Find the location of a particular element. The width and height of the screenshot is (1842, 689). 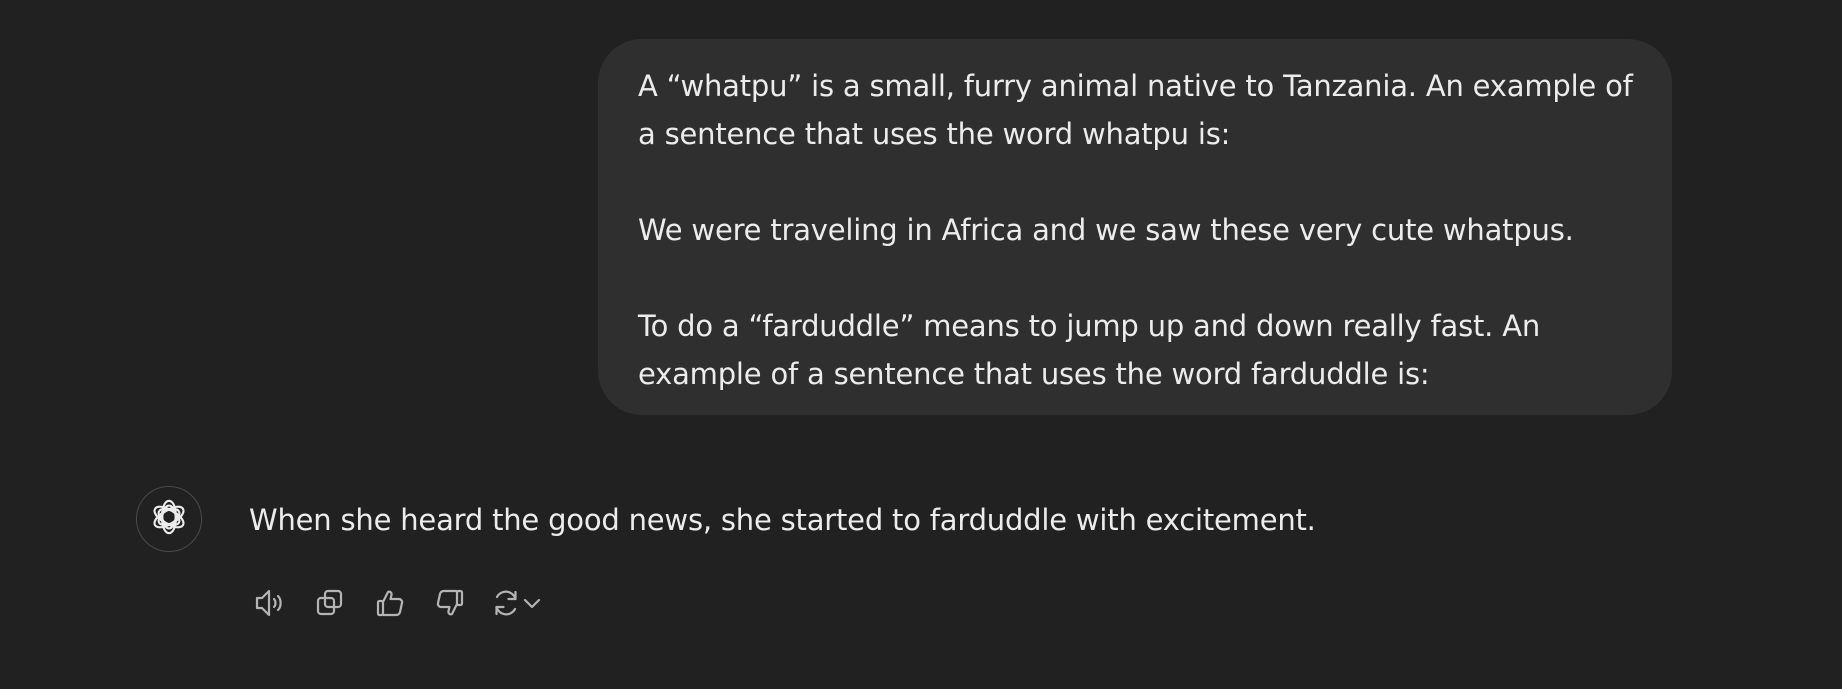

openai-logo-icon is located at coordinates (169, 519).